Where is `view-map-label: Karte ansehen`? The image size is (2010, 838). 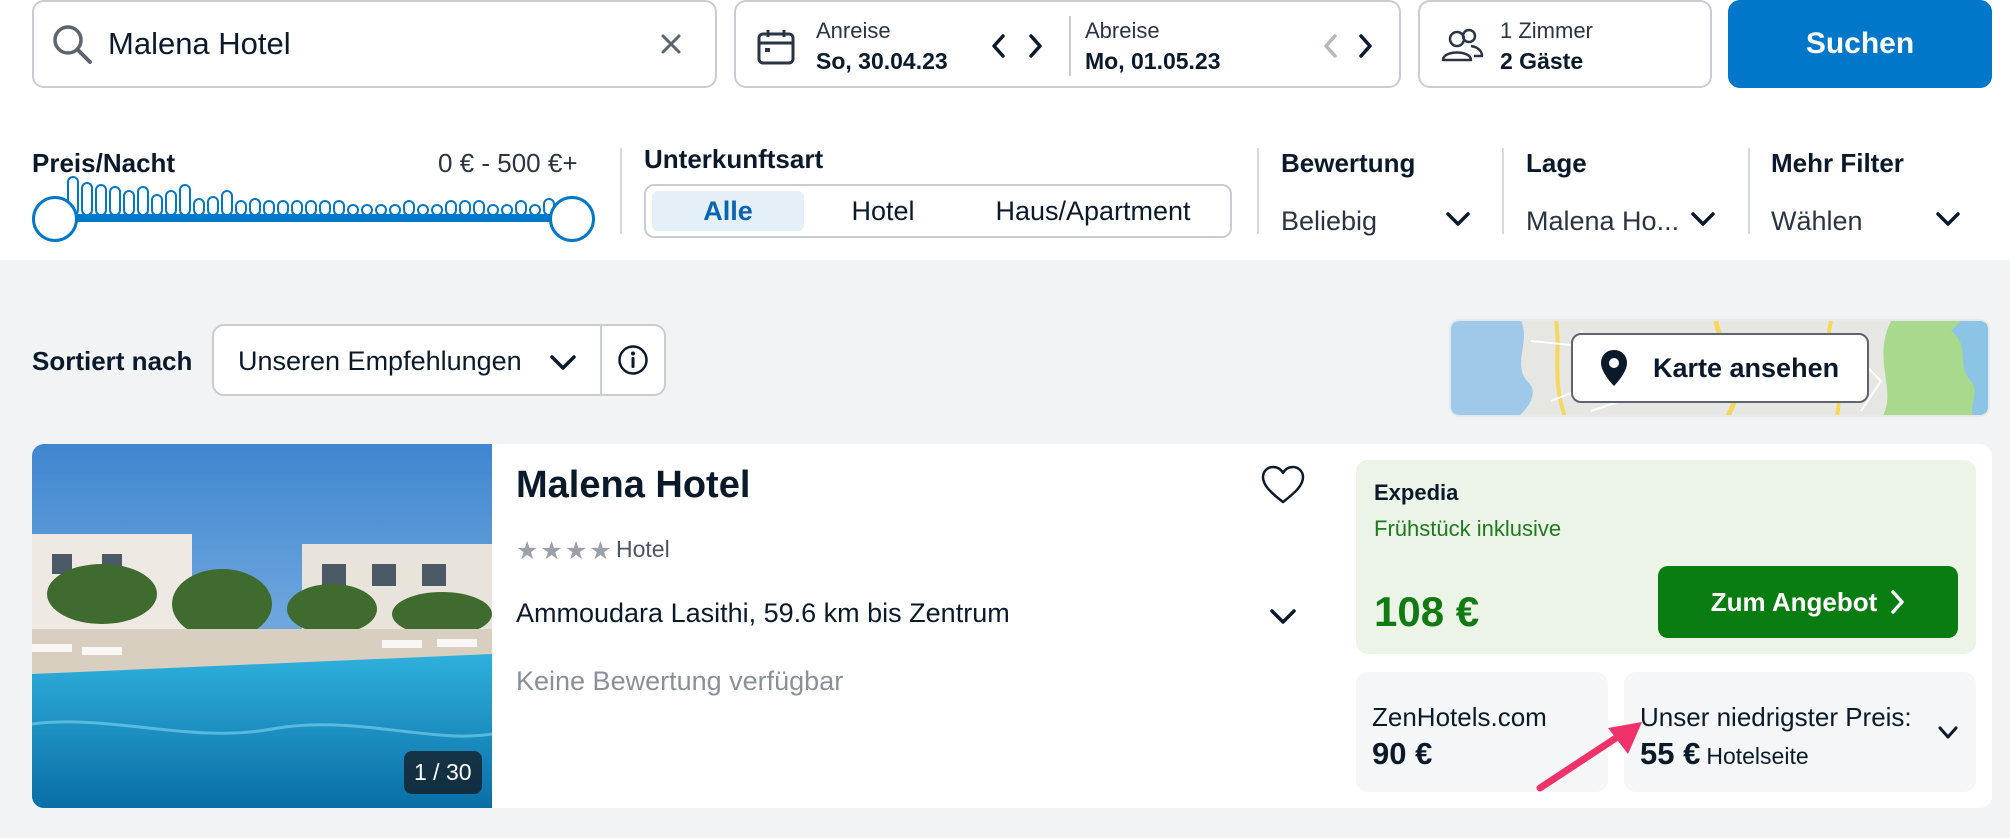 view-map-label: Karte ansehen is located at coordinates (1746, 367).